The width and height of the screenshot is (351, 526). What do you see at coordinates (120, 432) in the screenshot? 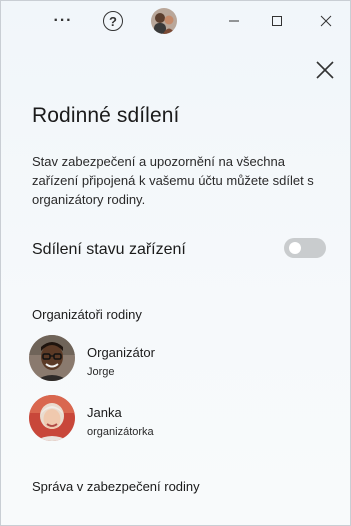
I see `member-role: organizátorka` at bounding box center [120, 432].